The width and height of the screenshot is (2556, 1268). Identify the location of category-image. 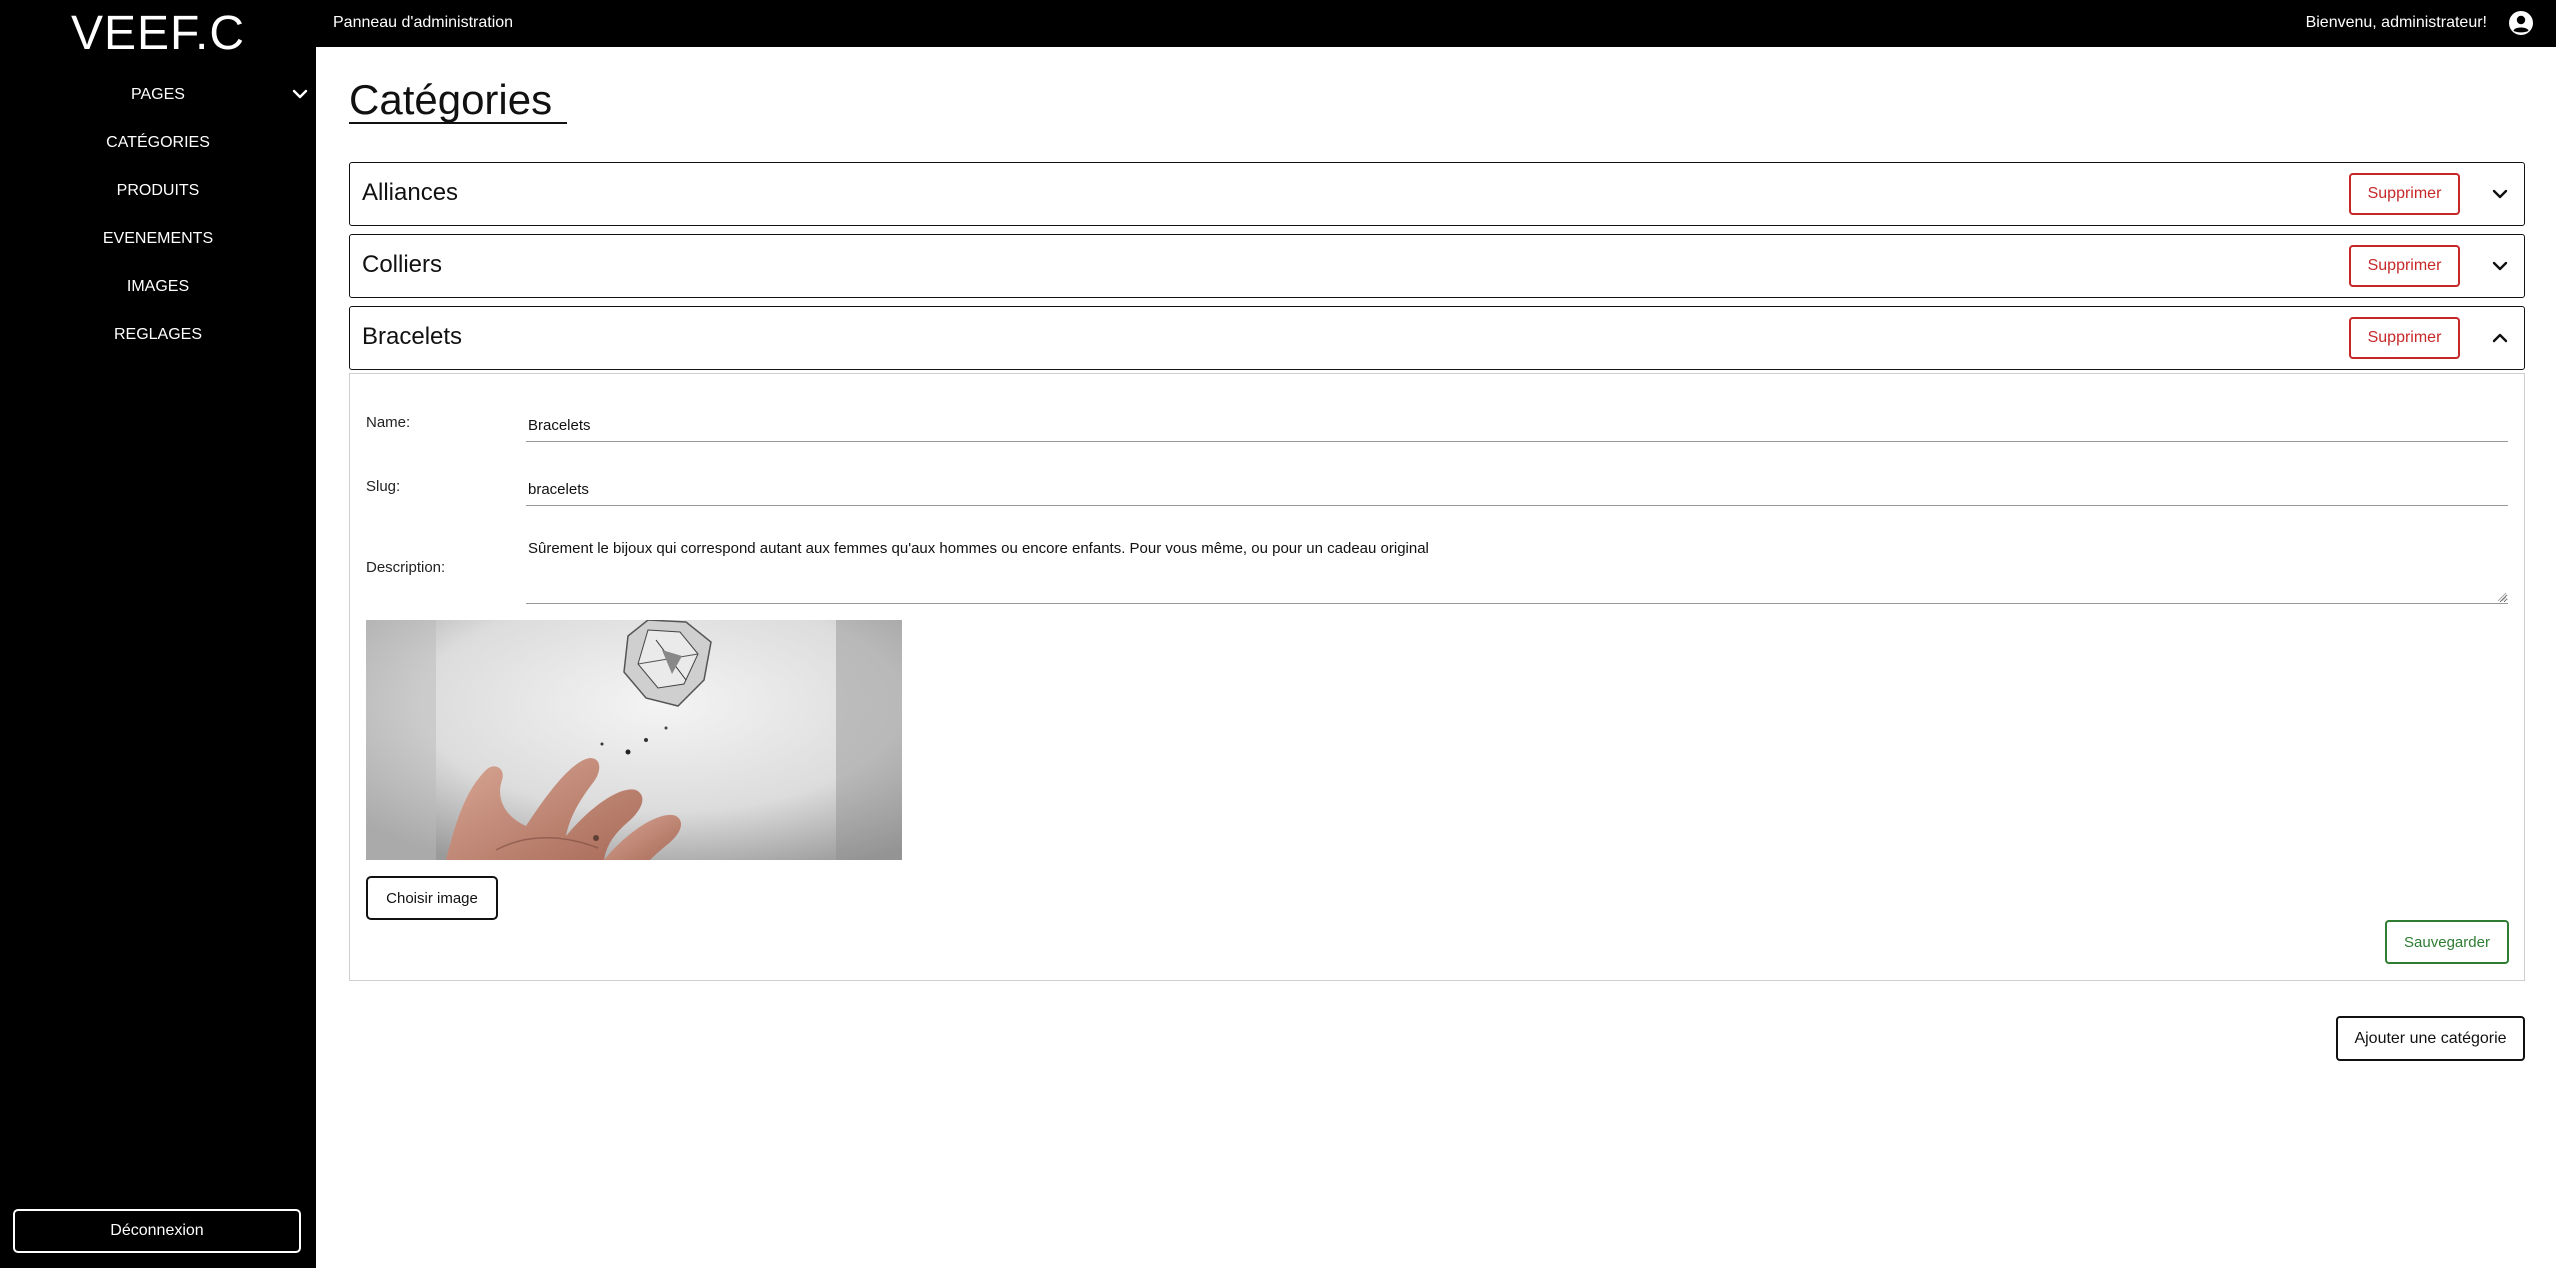
(634, 740).